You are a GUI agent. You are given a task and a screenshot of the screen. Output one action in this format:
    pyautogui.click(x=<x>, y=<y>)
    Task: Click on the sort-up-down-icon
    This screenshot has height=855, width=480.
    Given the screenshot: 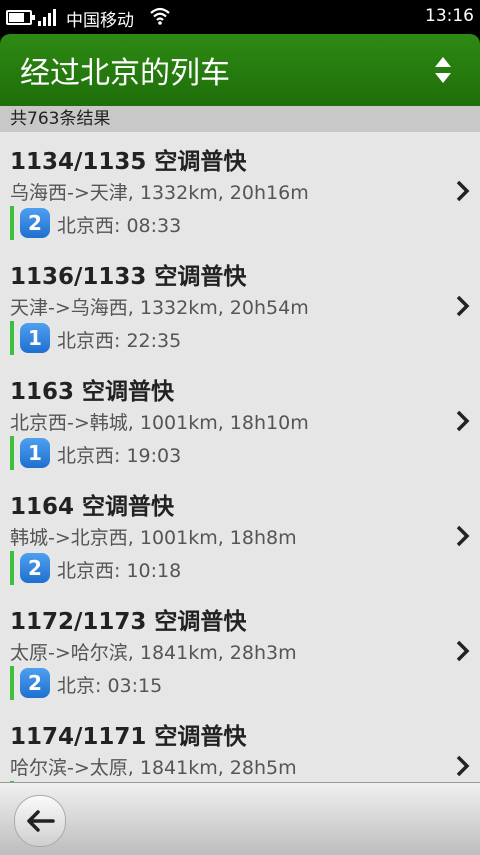 What is the action you would take?
    pyautogui.click(x=443, y=70)
    